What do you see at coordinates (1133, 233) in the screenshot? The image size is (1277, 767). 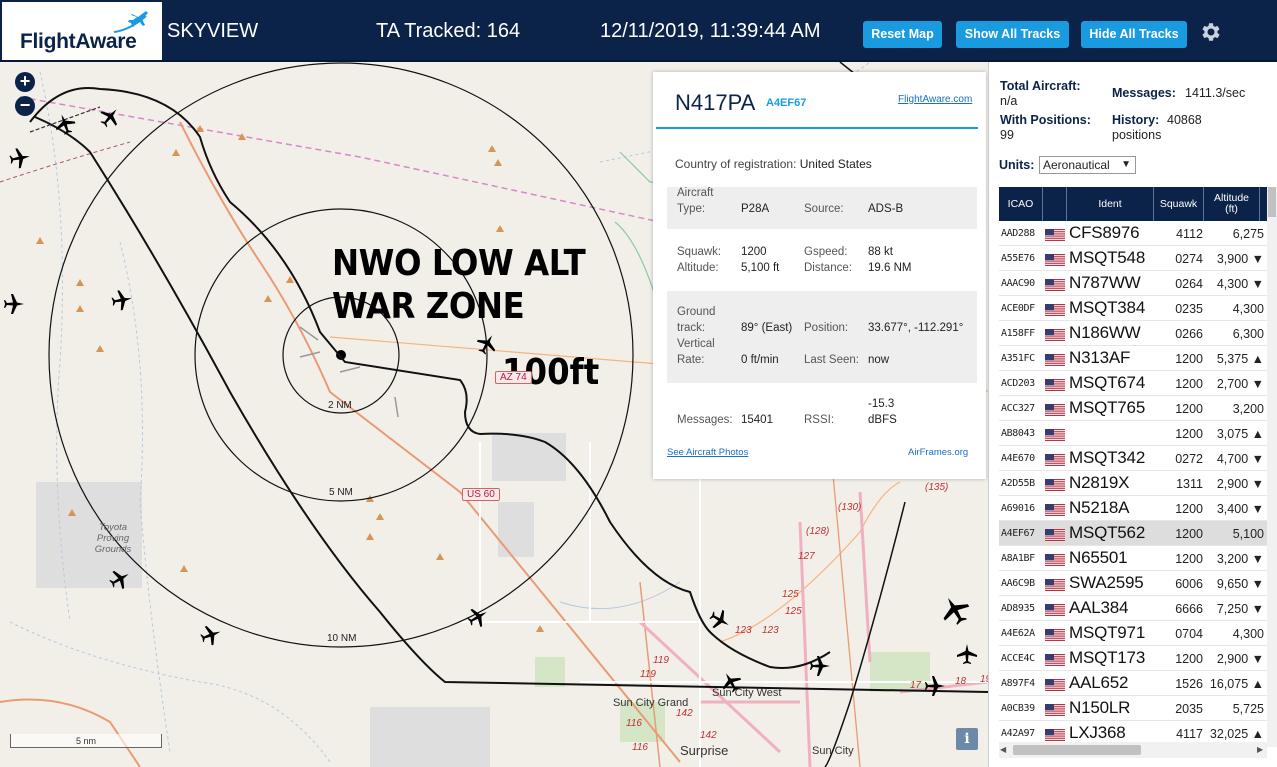 I see `table-row: AAD288 CFS8976 4112 6,275` at bounding box center [1133, 233].